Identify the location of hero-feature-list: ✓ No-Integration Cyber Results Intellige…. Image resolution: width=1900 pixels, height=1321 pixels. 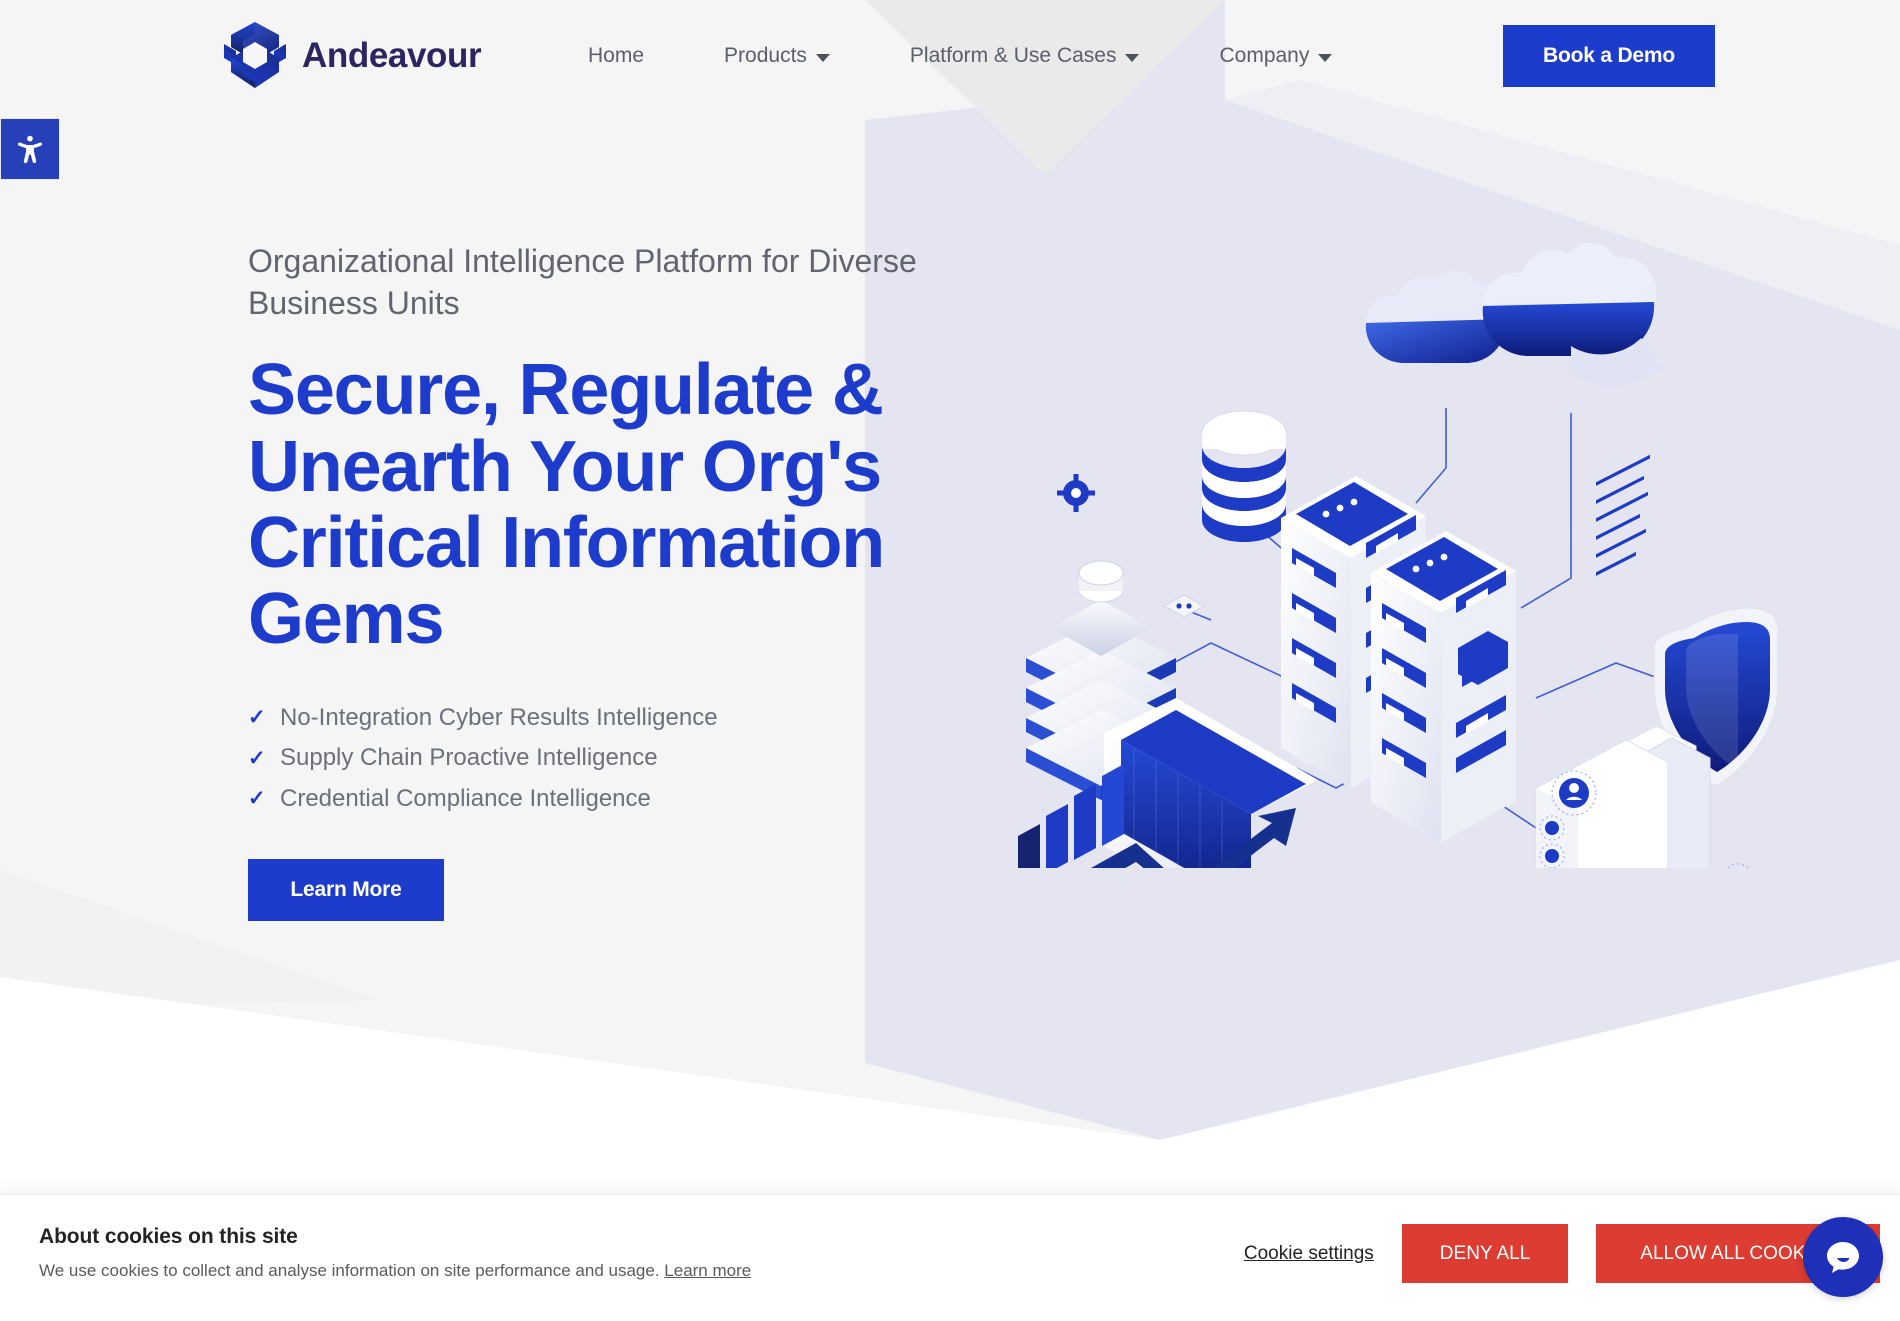
(658, 758).